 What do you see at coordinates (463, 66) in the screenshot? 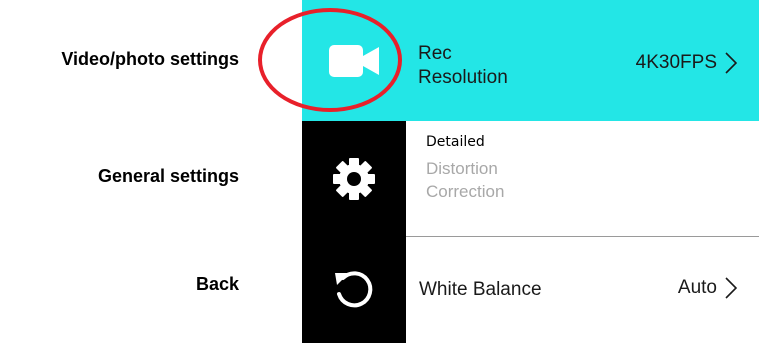
I see `rec-resolution-label: Rec Resolution` at bounding box center [463, 66].